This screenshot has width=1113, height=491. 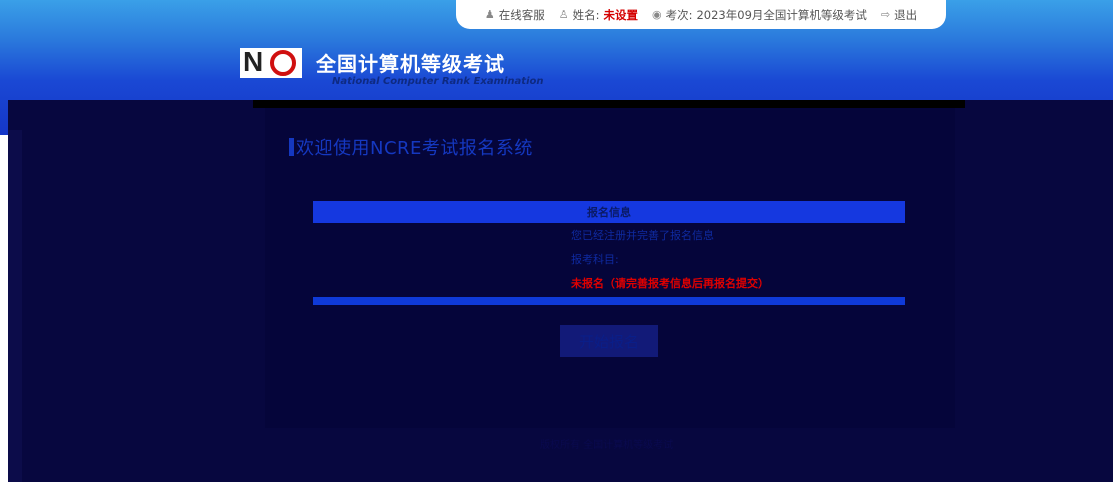 What do you see at coordinates (489, 14) in the screenshot?
I see `service-person-icon: ♟` at bounding box center [489, 14].